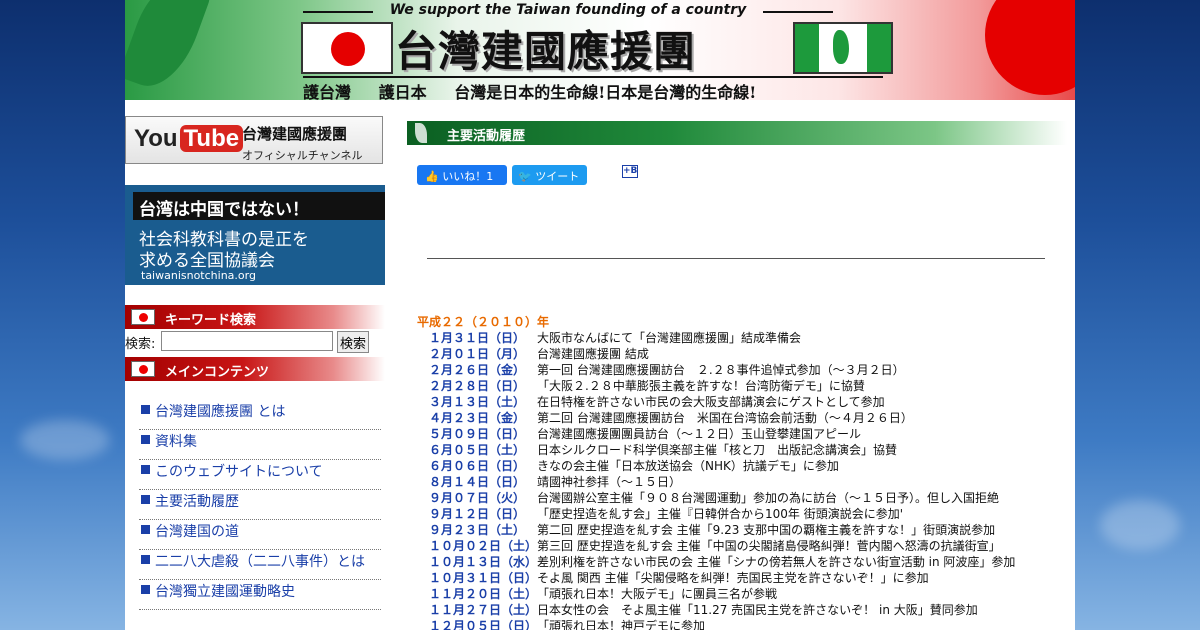 Image resolution: width=1200 pixels, height=630 pixels. I want to click on activity-history-heading: 主要活動履歴, so click(737, 133).